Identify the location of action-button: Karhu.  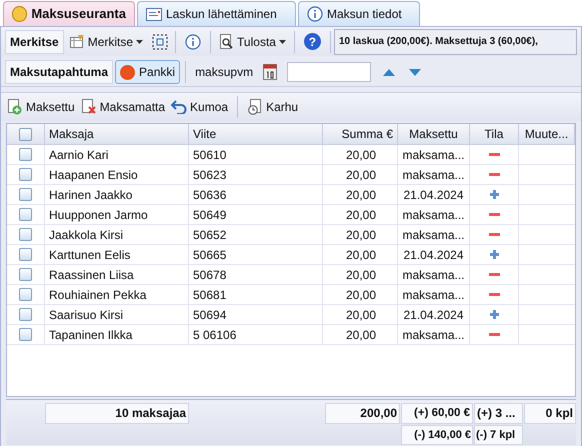
(272, 107).